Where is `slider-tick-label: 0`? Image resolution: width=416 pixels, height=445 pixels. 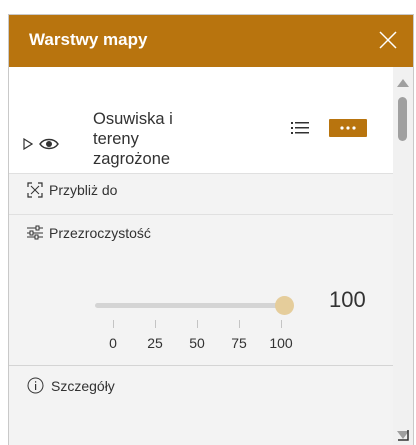
slider-tick-label: 0 is located at coordinates (113, 343).